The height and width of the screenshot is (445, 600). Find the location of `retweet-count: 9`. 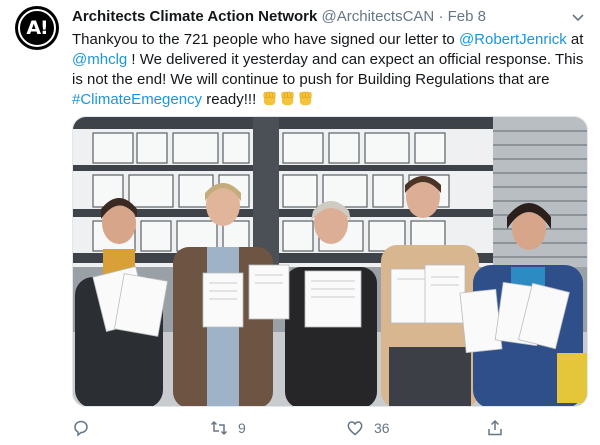

retweet-count: 9 is located at coordinates (242, 428).